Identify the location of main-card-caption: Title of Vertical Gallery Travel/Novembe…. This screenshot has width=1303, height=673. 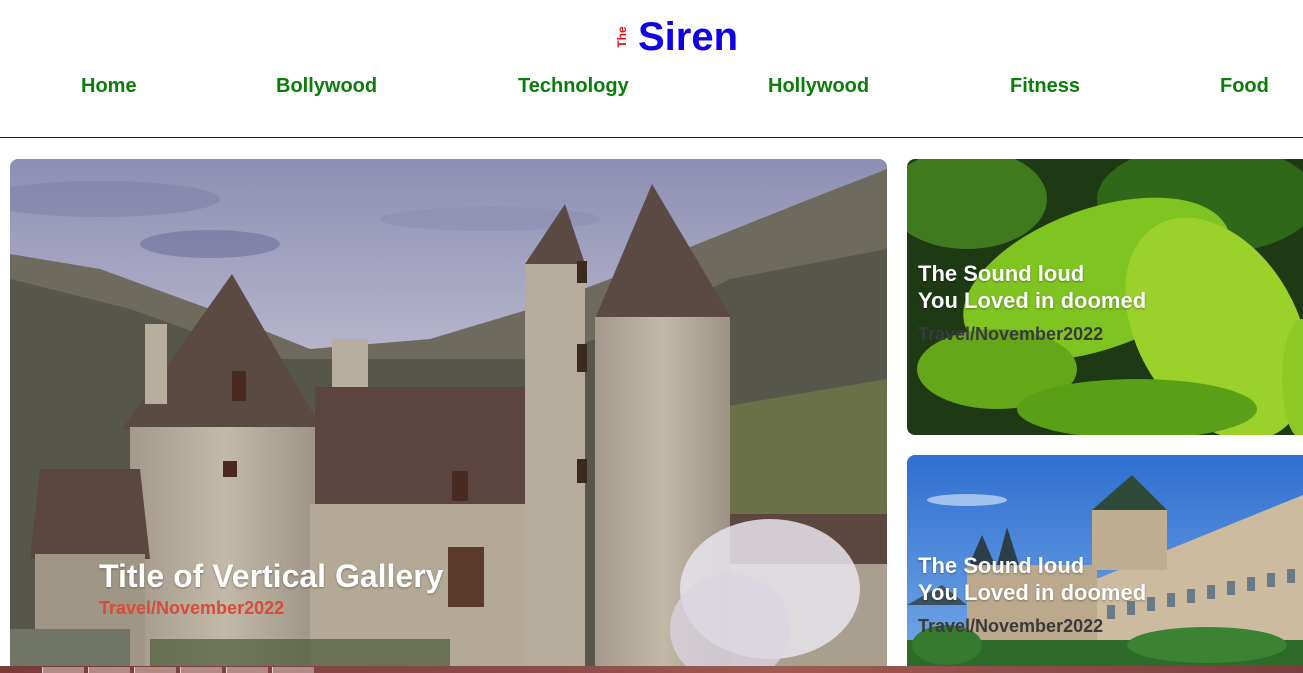
(271, 588).